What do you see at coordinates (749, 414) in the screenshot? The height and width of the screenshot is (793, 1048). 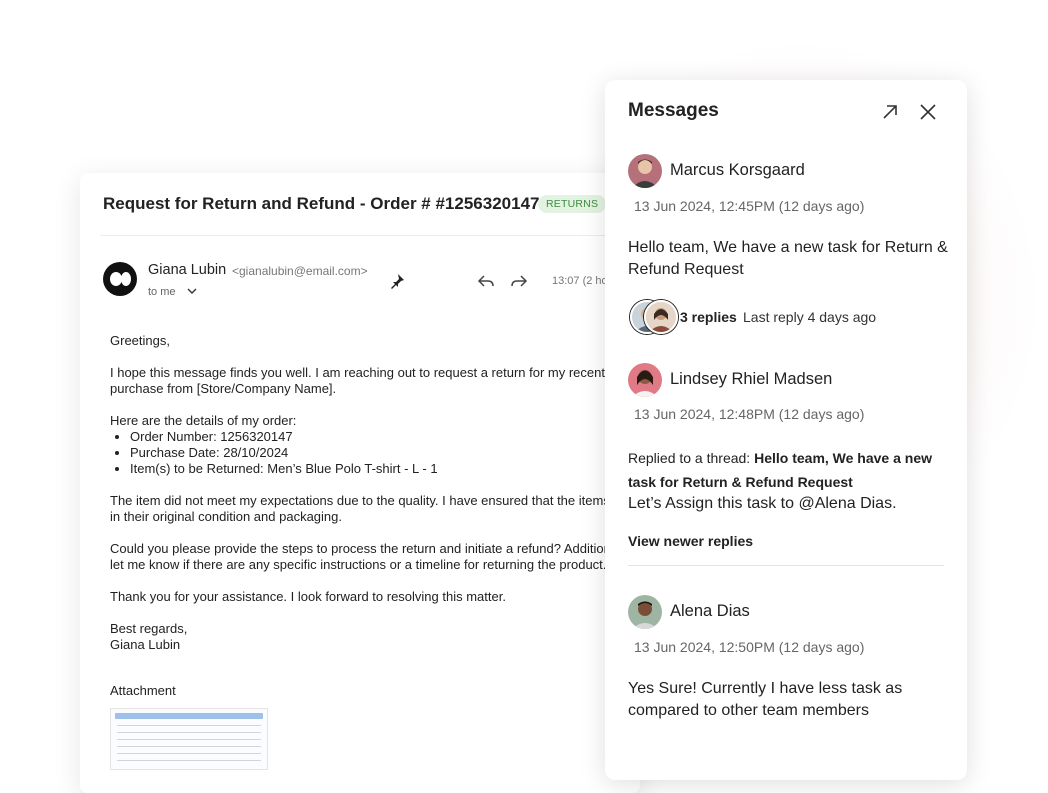 I see `message-time: 13 Jun 2024, 12:48PM (12 days ago)` at bounding box center [749, 414].